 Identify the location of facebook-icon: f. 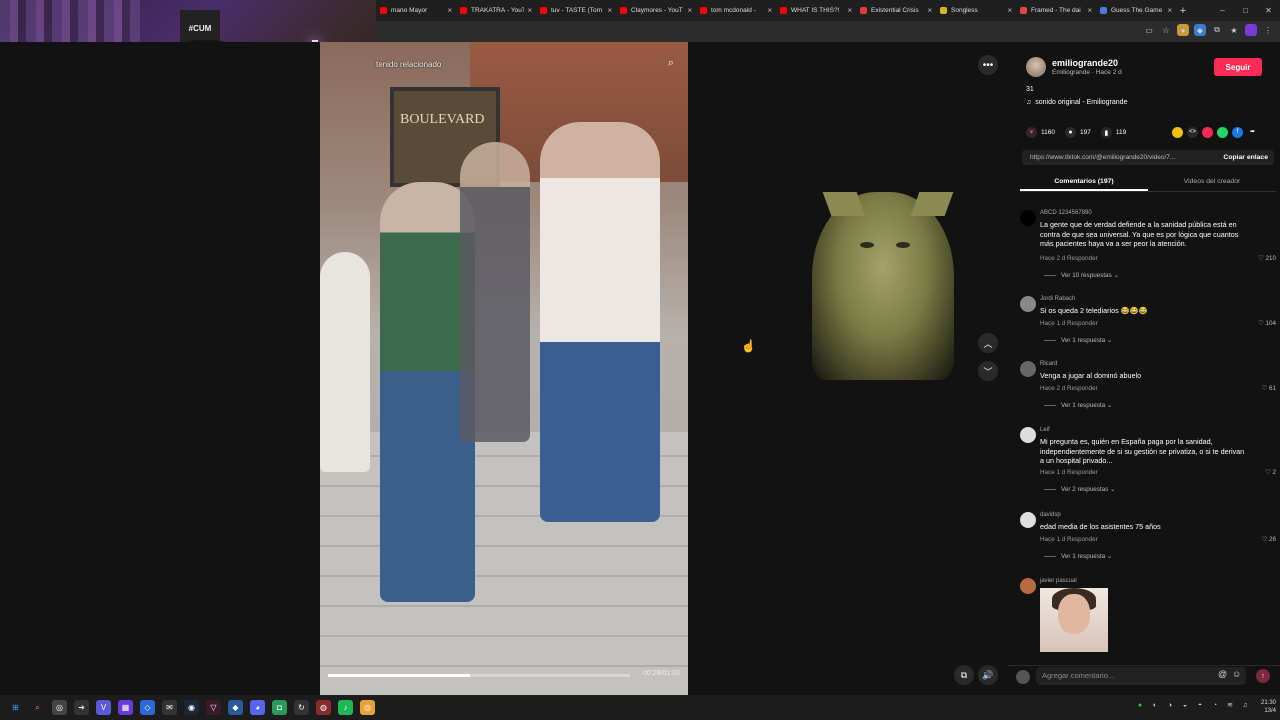
(1237, 132).